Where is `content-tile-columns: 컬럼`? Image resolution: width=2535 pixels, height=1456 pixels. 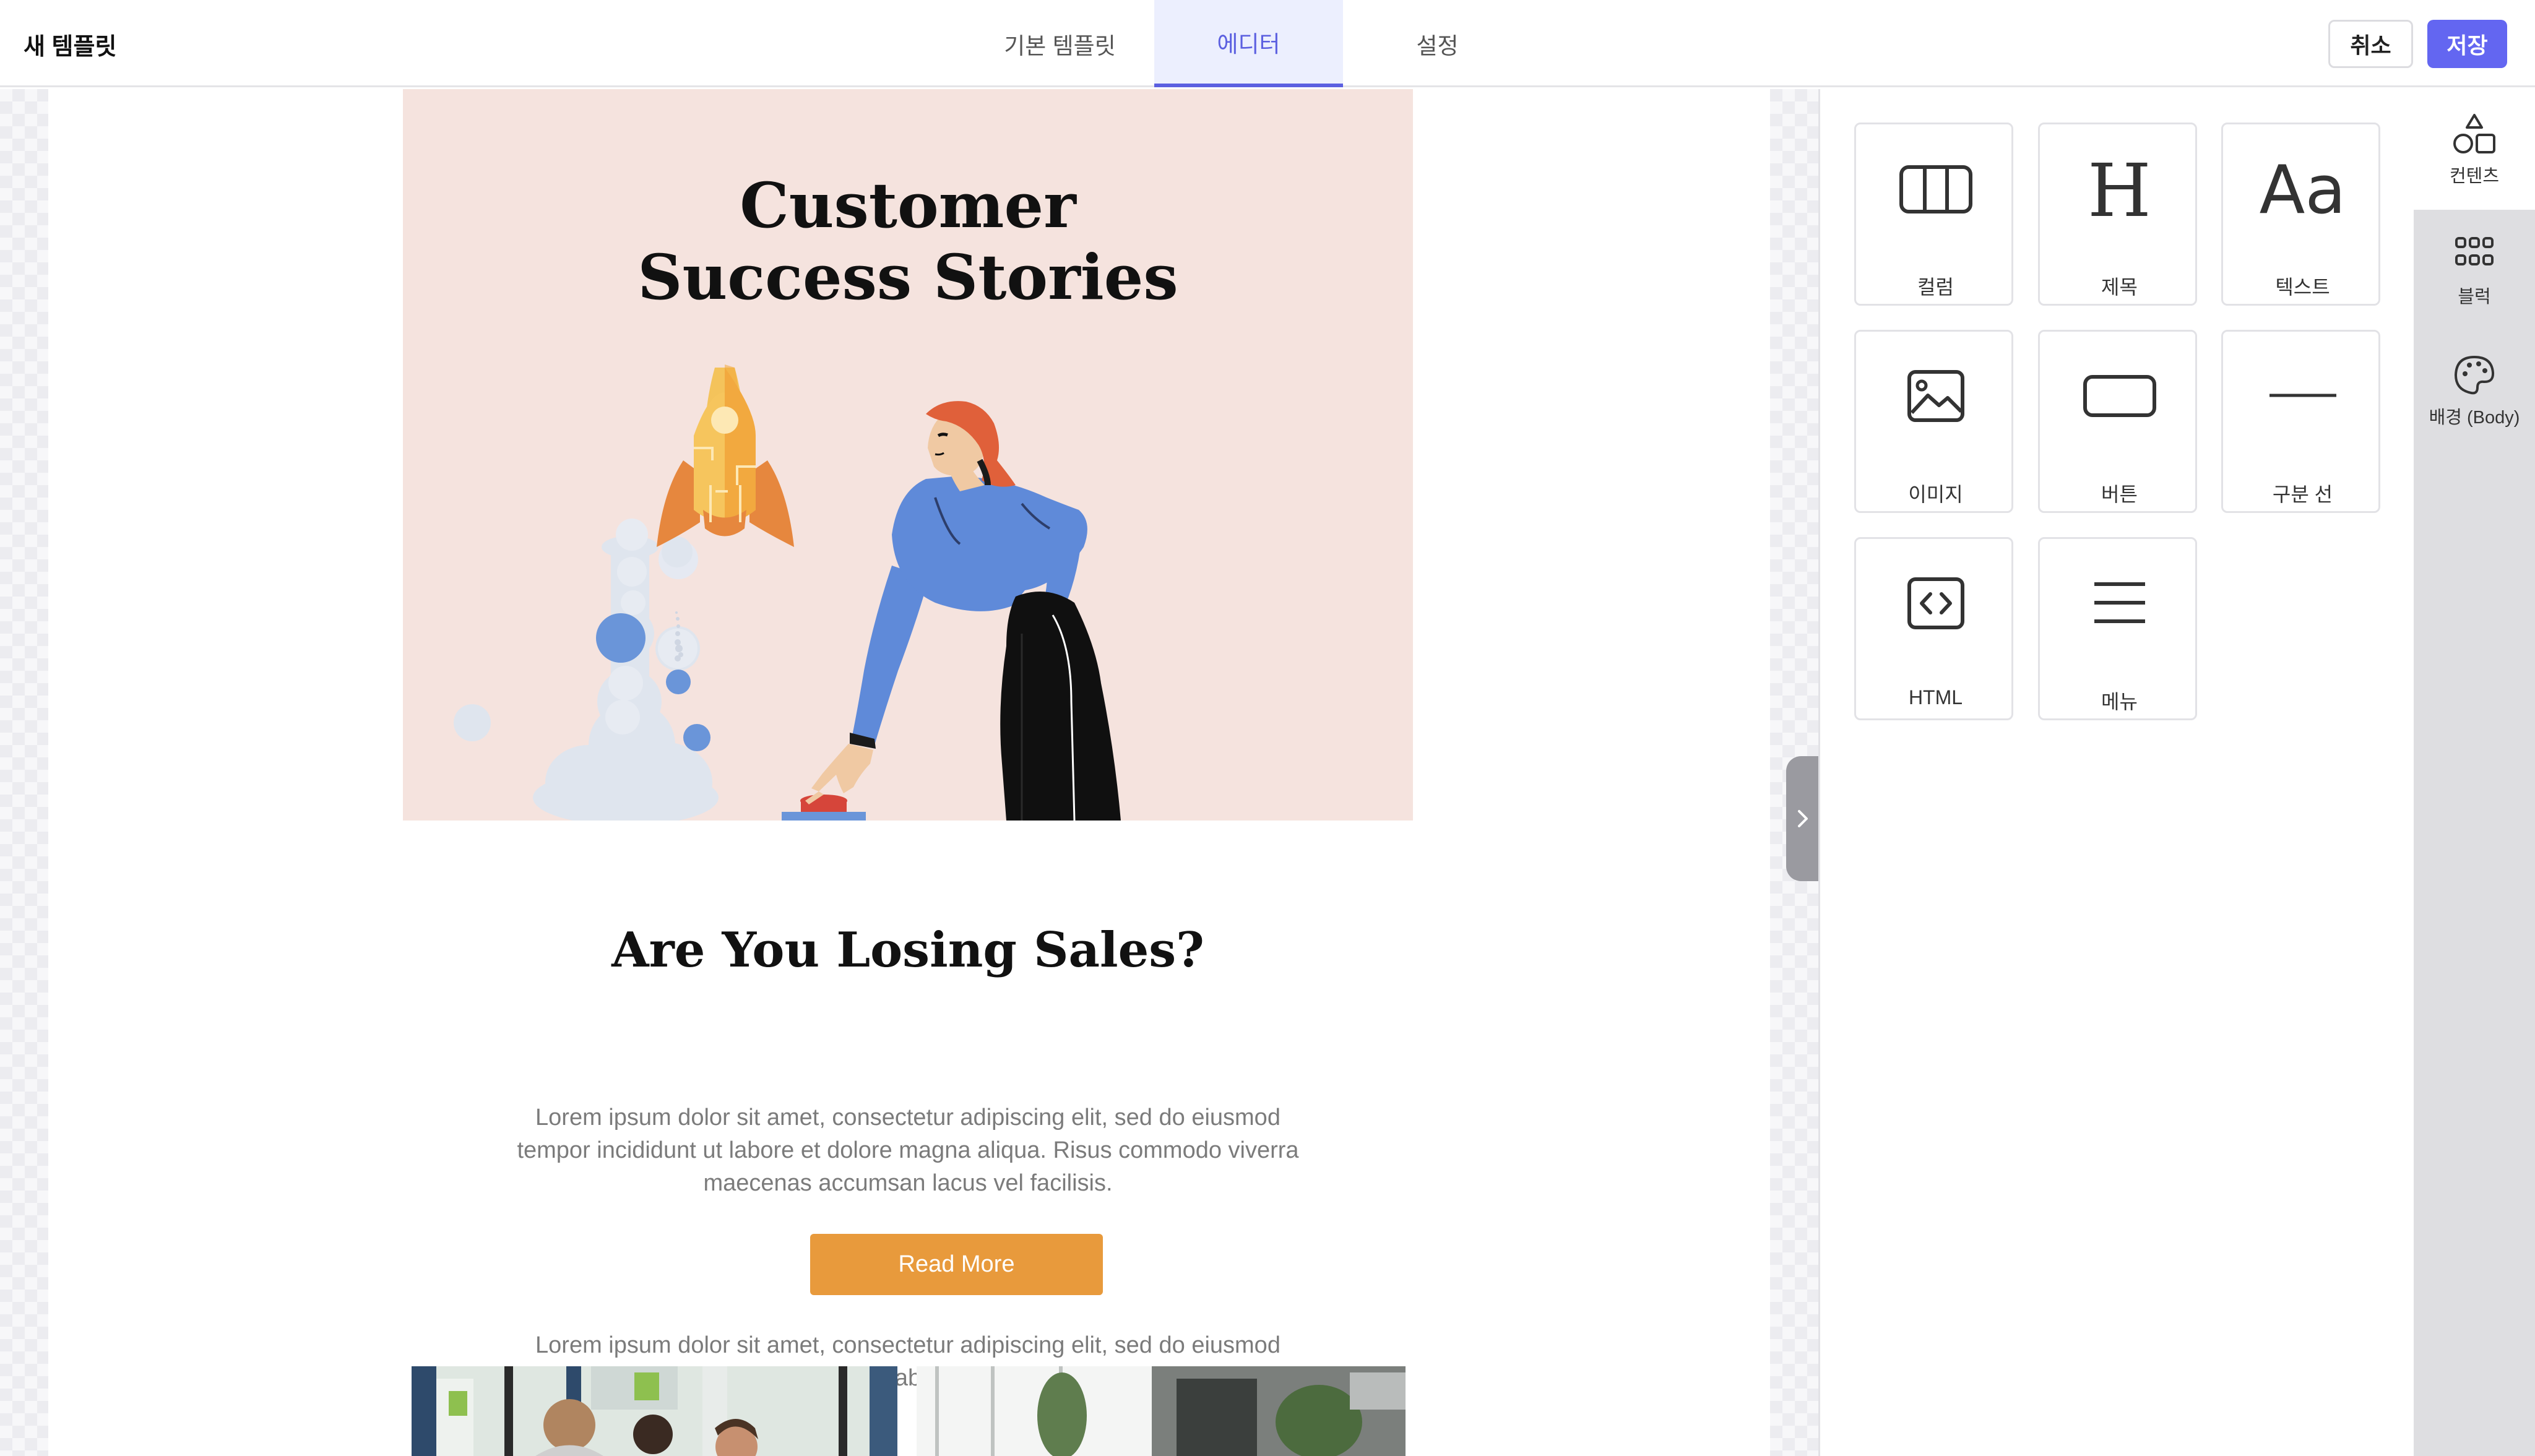
content-tile-columns: 컬럼 is located at coordinates (1933, 214).